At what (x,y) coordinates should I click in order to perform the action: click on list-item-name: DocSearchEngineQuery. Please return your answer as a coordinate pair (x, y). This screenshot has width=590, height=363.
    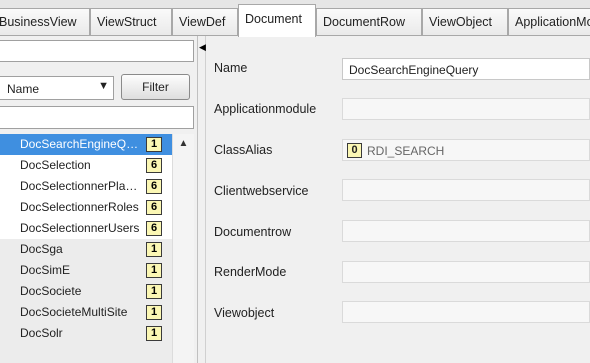
    Looking at the image, I should click on (81, 144).